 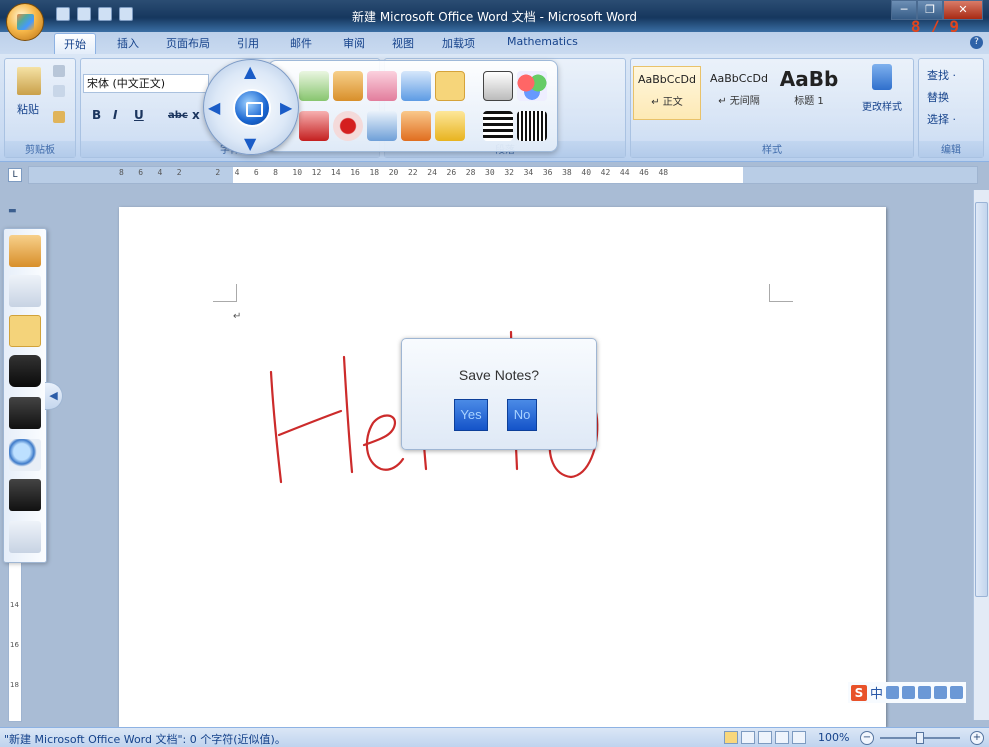 I want to click on zoom-level: 100%, so click(x=833, y=737).